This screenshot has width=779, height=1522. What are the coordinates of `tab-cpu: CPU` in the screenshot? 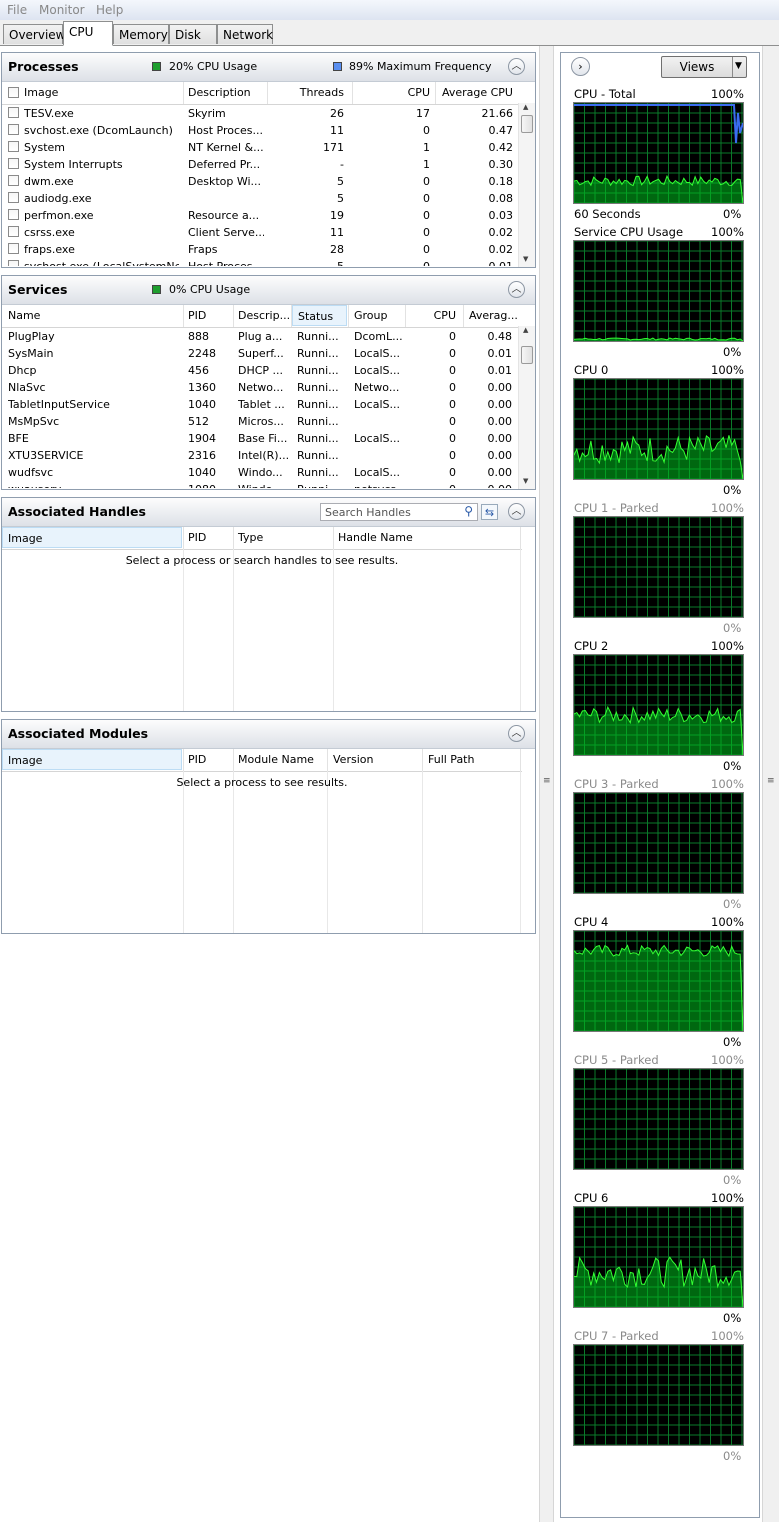 It's located at (88, 33).